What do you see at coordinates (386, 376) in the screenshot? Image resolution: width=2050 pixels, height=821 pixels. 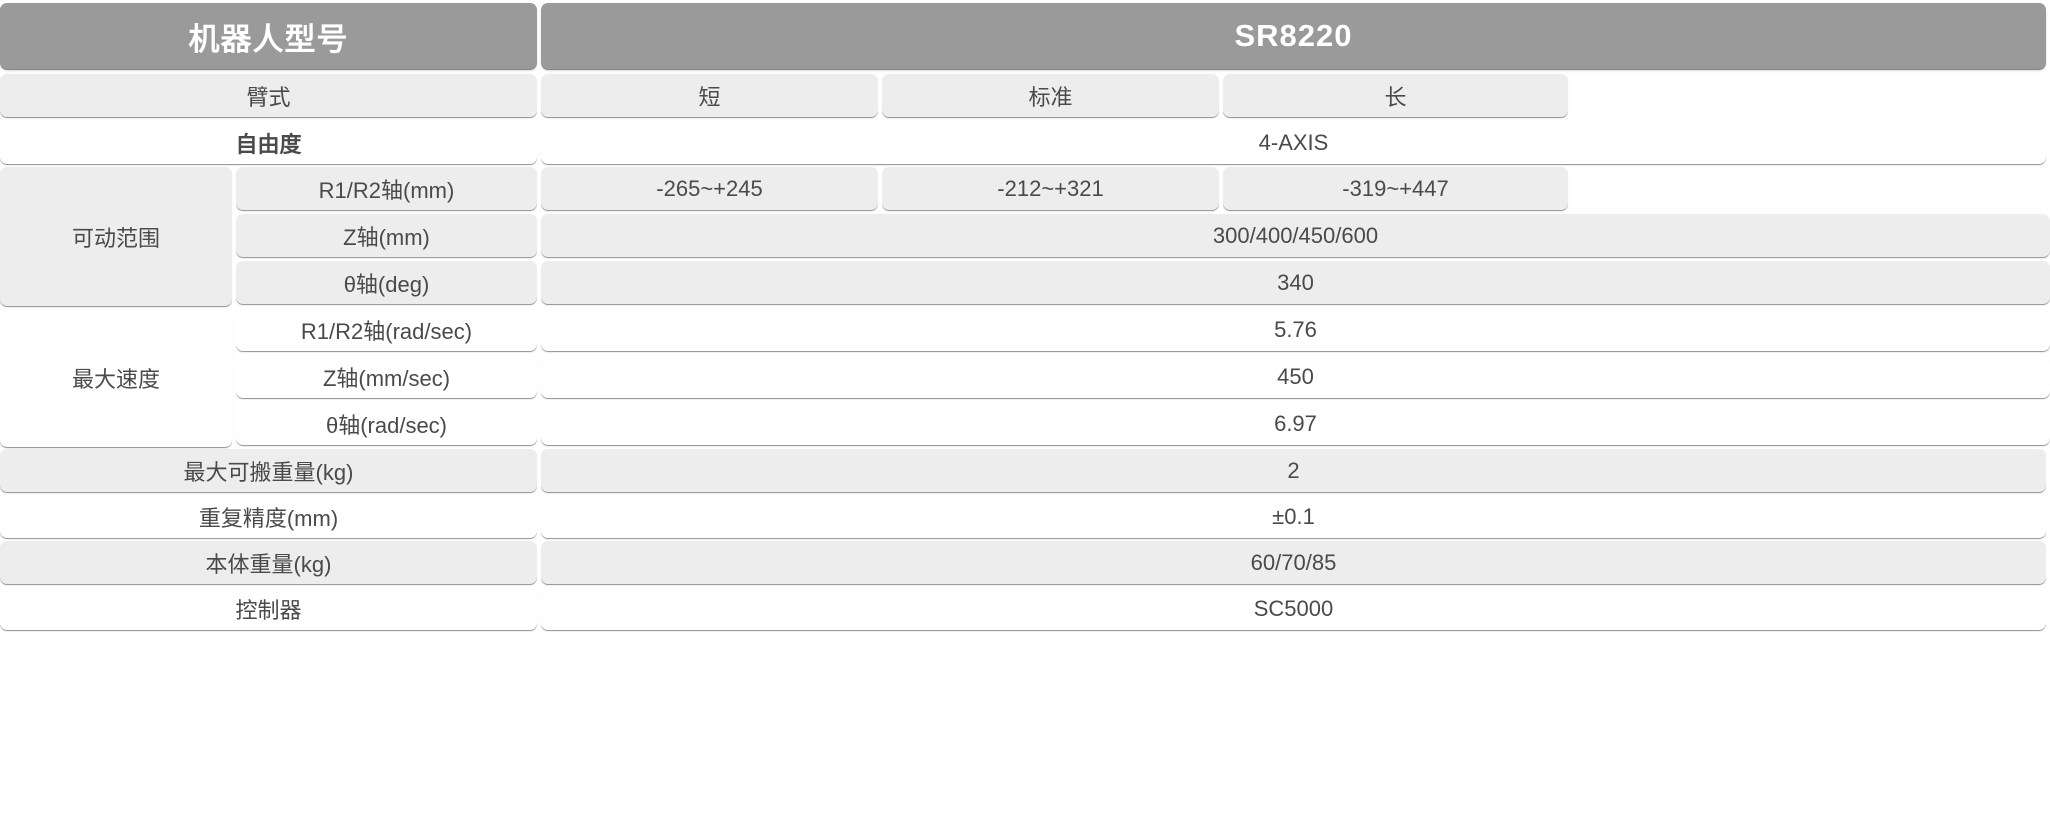 I see `max-speed-z-label: Z轴(mm/sec)` at bounding box center [386, 376].